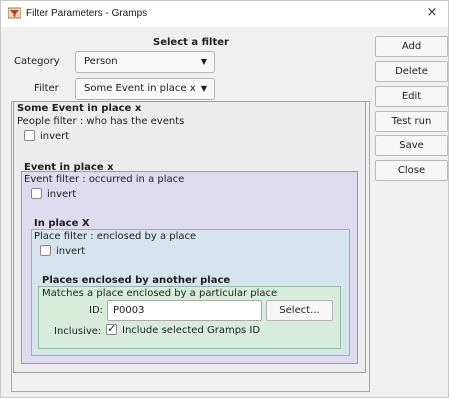  I want to click on invert-event-checkbox, so click(36, 193).